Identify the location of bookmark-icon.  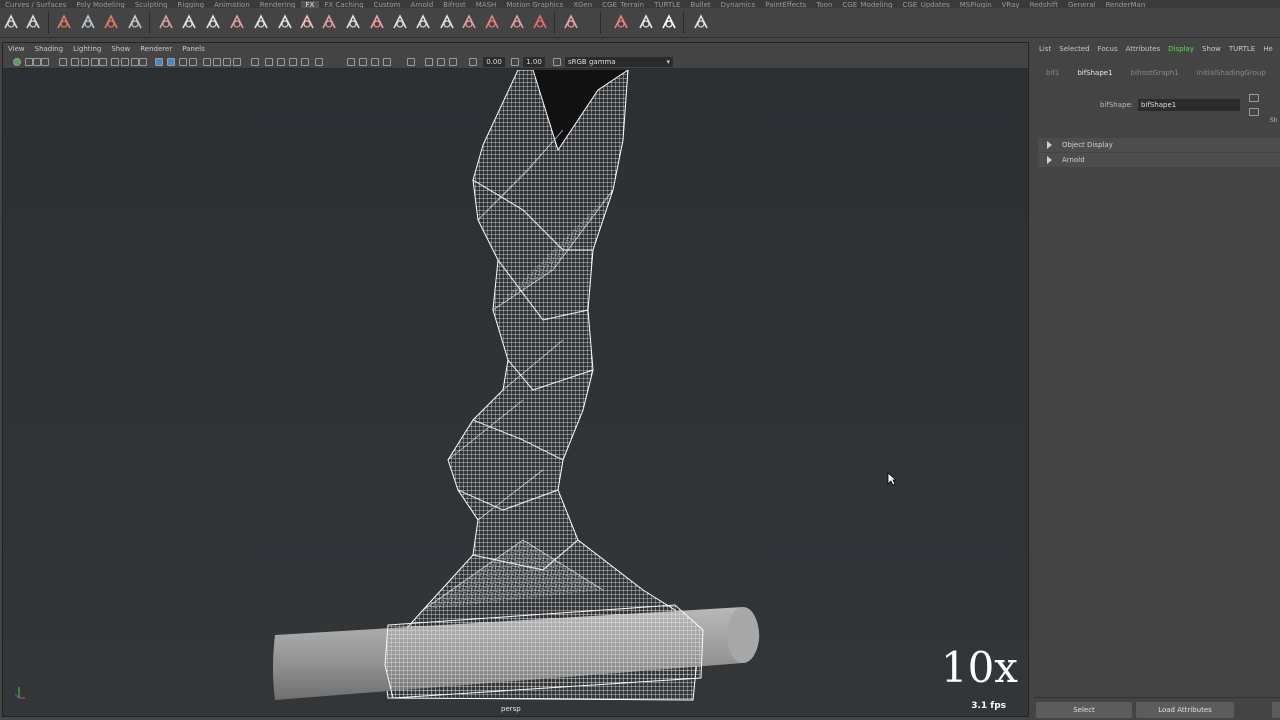
(37, 62).